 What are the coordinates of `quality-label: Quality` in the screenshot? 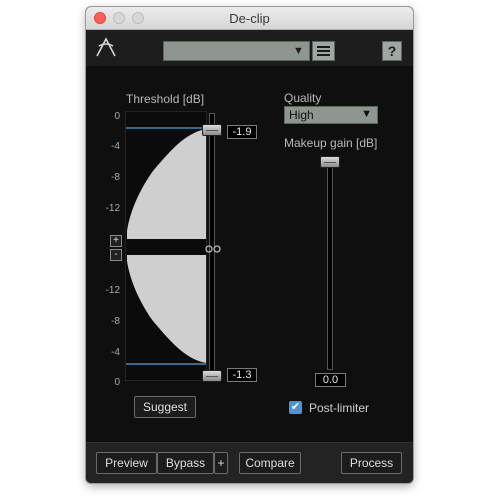 It's located at (303, 98).